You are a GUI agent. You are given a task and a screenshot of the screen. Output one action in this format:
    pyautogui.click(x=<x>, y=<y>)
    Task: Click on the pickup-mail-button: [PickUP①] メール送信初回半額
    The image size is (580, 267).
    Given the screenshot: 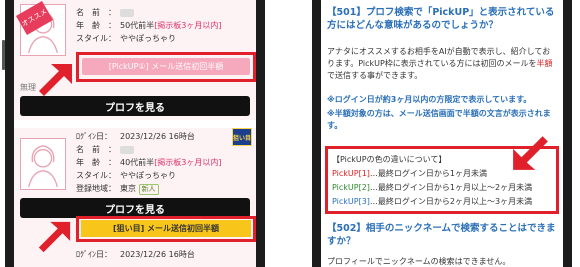 What is the action you would take?
    pyautogui.click(x=166, y=66)
    